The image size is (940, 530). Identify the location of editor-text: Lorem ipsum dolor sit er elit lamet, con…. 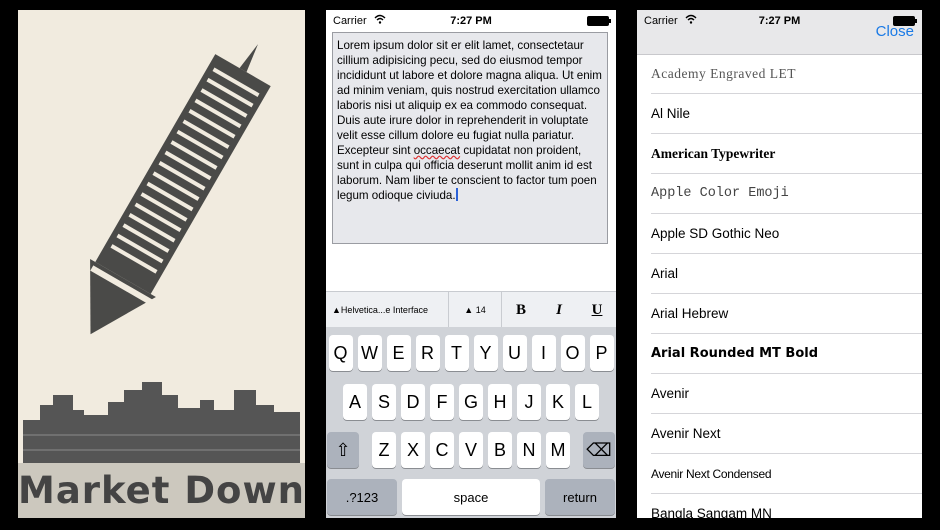
(469, 98).